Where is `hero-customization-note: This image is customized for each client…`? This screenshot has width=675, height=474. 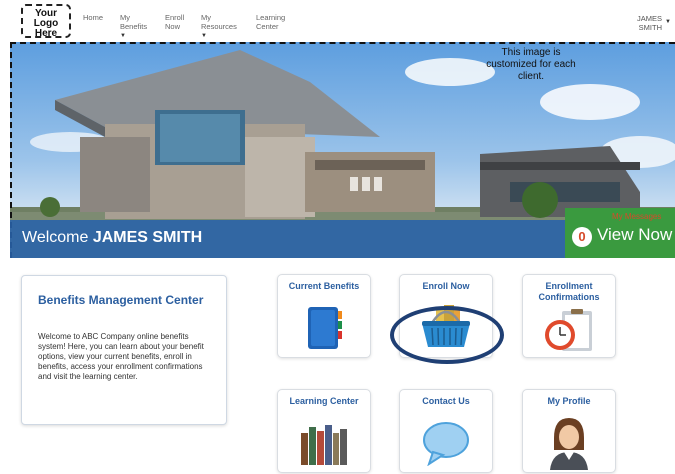 hero-customization-note: This image is customized for each client… is located at coordinates (531, 64).